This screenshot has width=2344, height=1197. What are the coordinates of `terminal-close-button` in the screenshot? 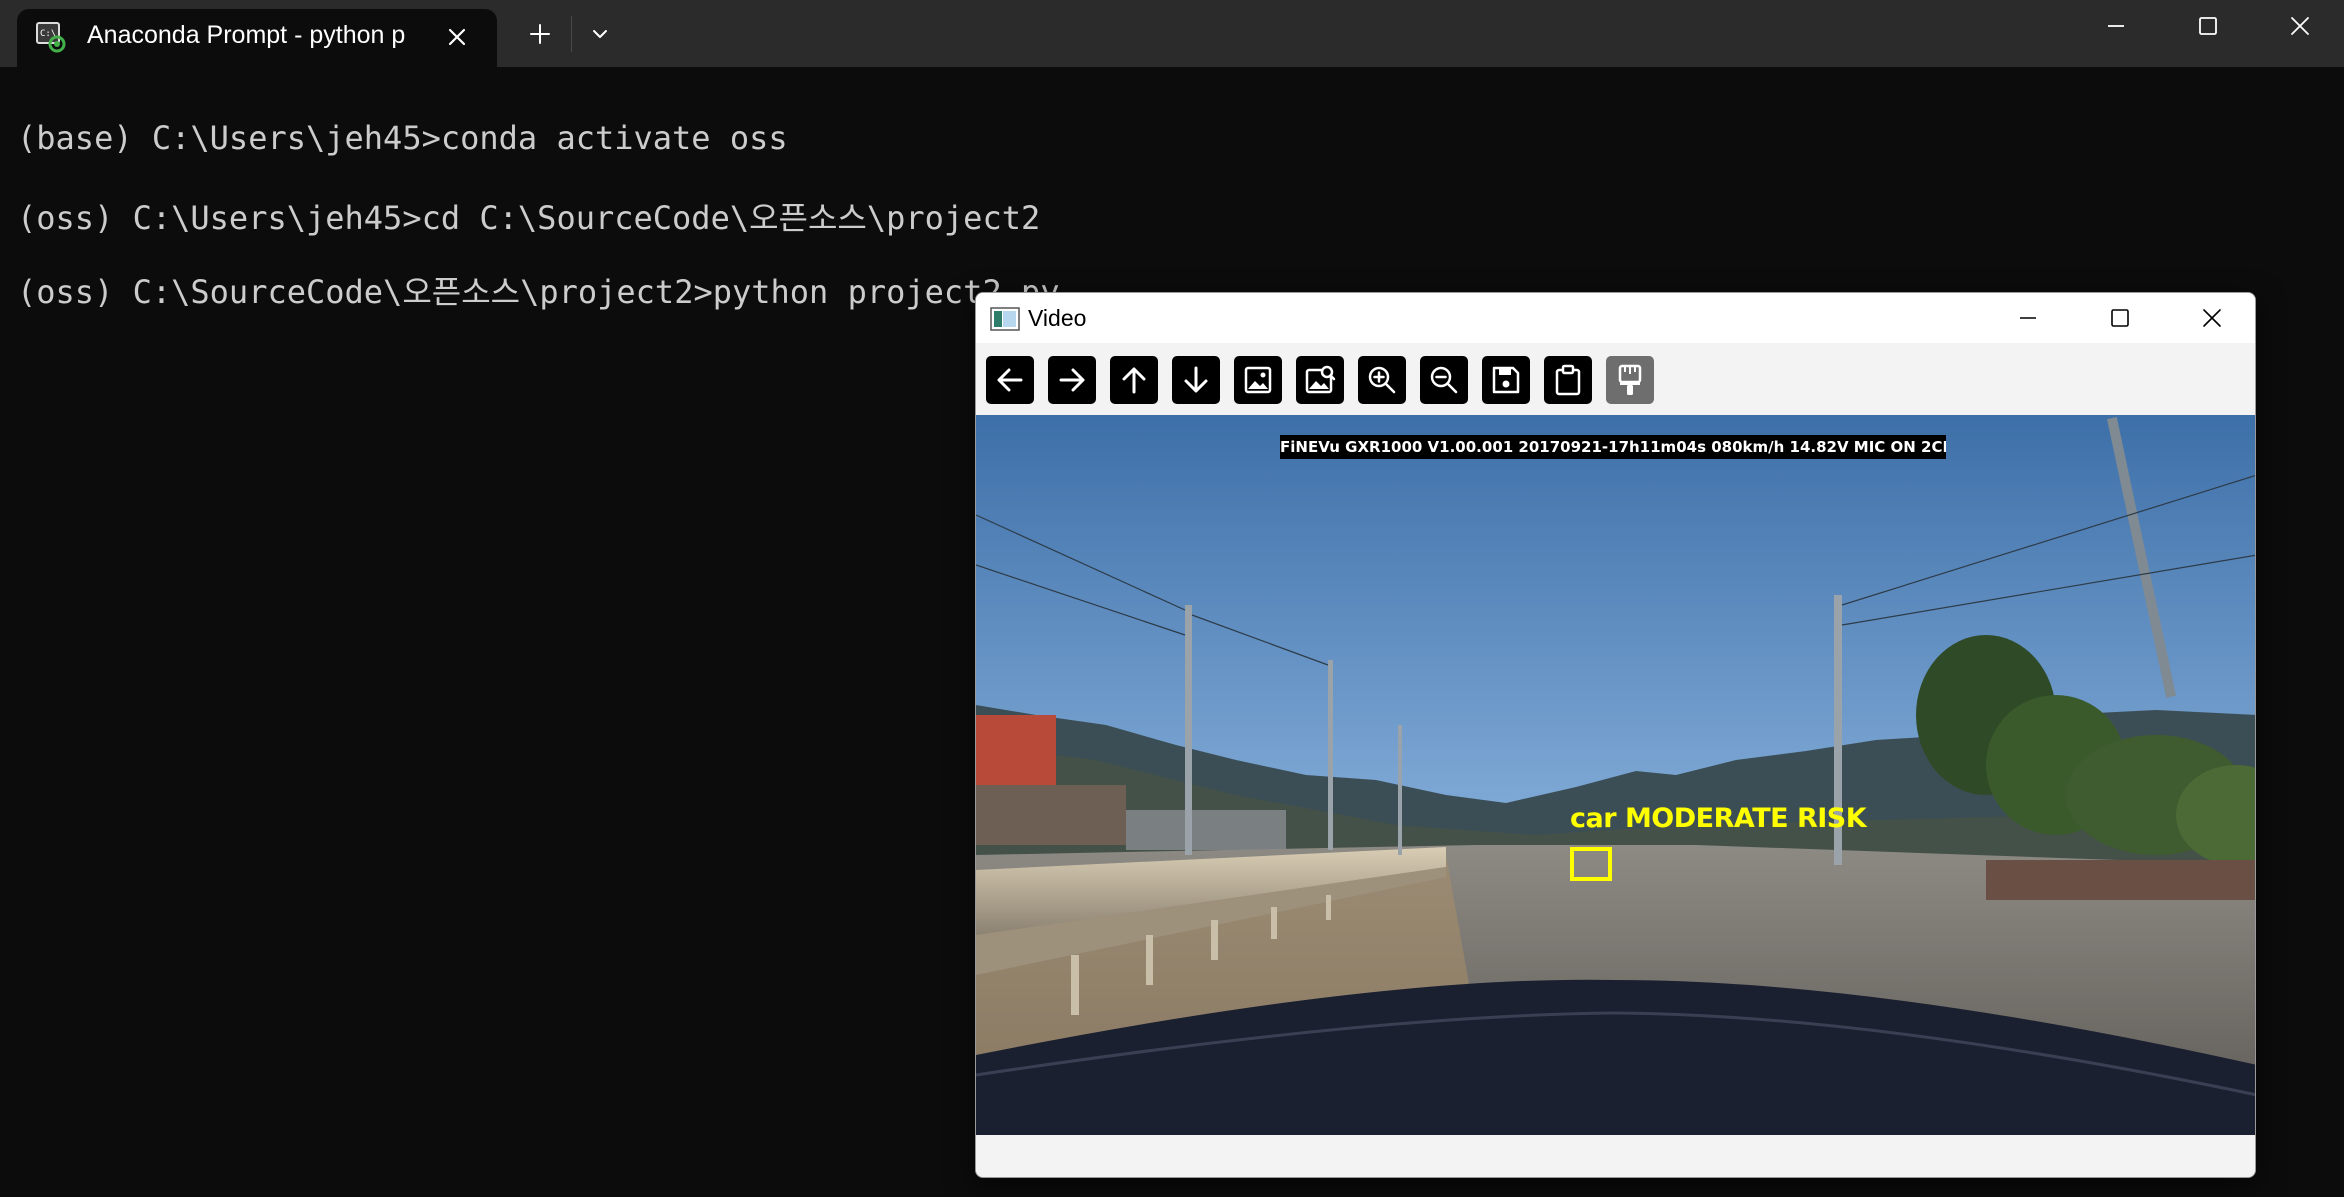 It's located at (2299, 26).